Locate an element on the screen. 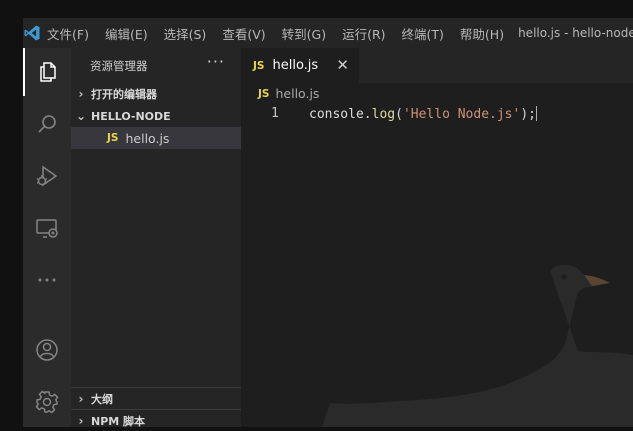 The image size is (633, 431). menu-edit: 编辑(E) is located at coordinates (126, 33).